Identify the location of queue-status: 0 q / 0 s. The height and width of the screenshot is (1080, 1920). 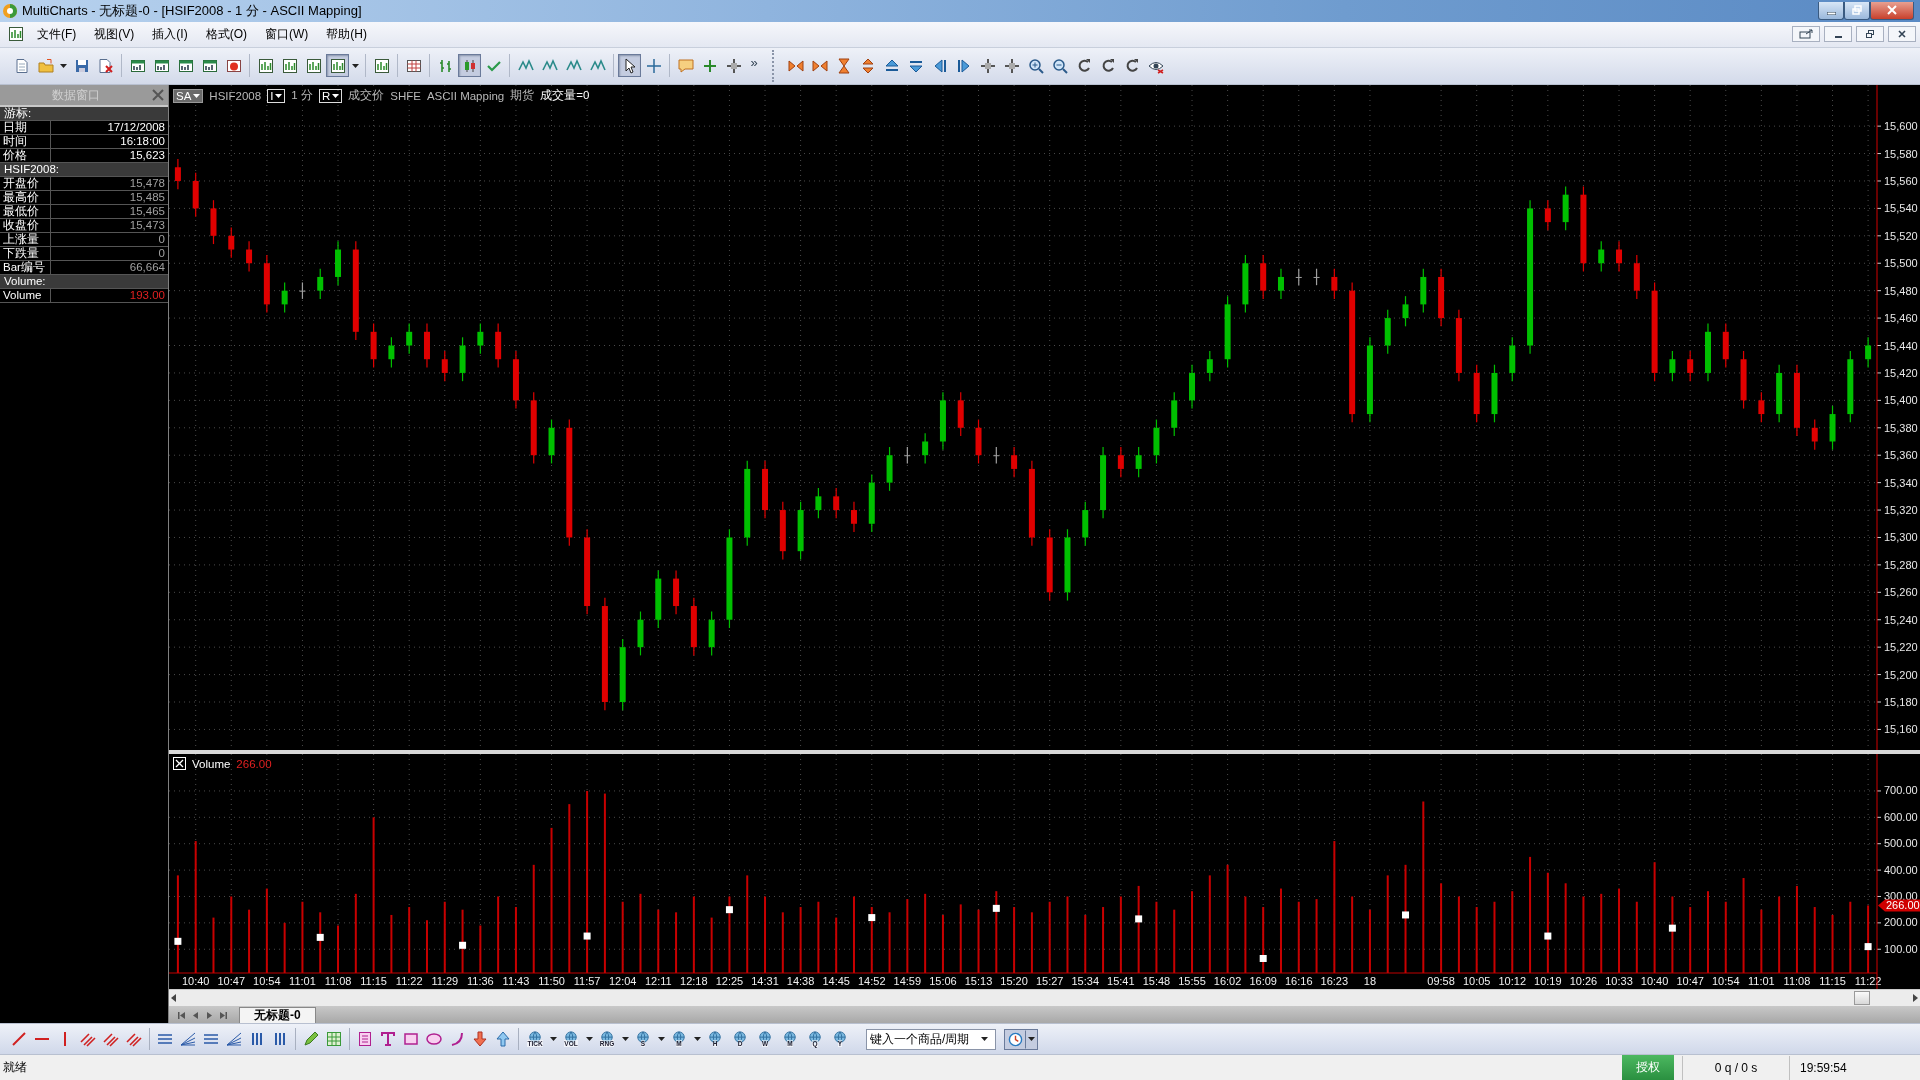
(1735, 1067).